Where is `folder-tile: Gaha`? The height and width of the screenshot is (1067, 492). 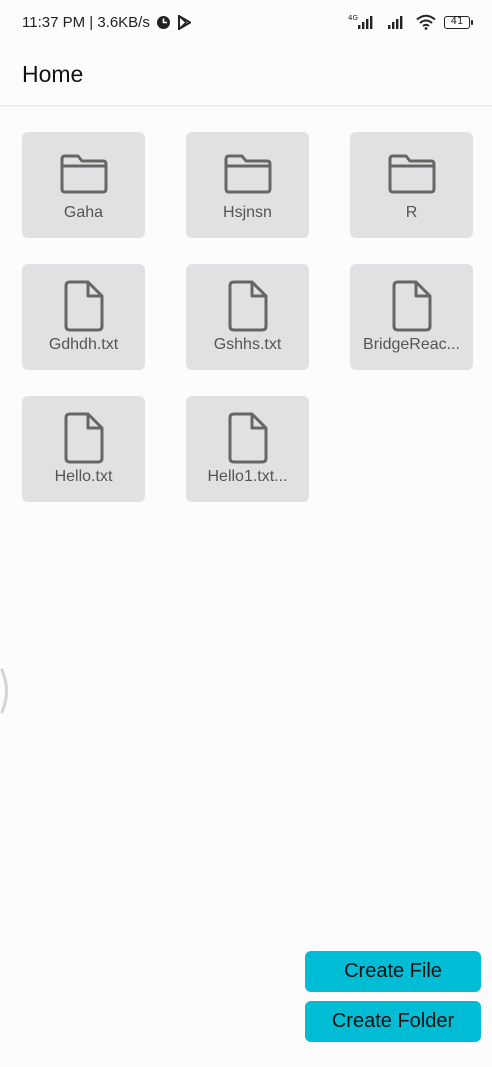
folder-tile: Gaha is located at coordinates (83, 185).